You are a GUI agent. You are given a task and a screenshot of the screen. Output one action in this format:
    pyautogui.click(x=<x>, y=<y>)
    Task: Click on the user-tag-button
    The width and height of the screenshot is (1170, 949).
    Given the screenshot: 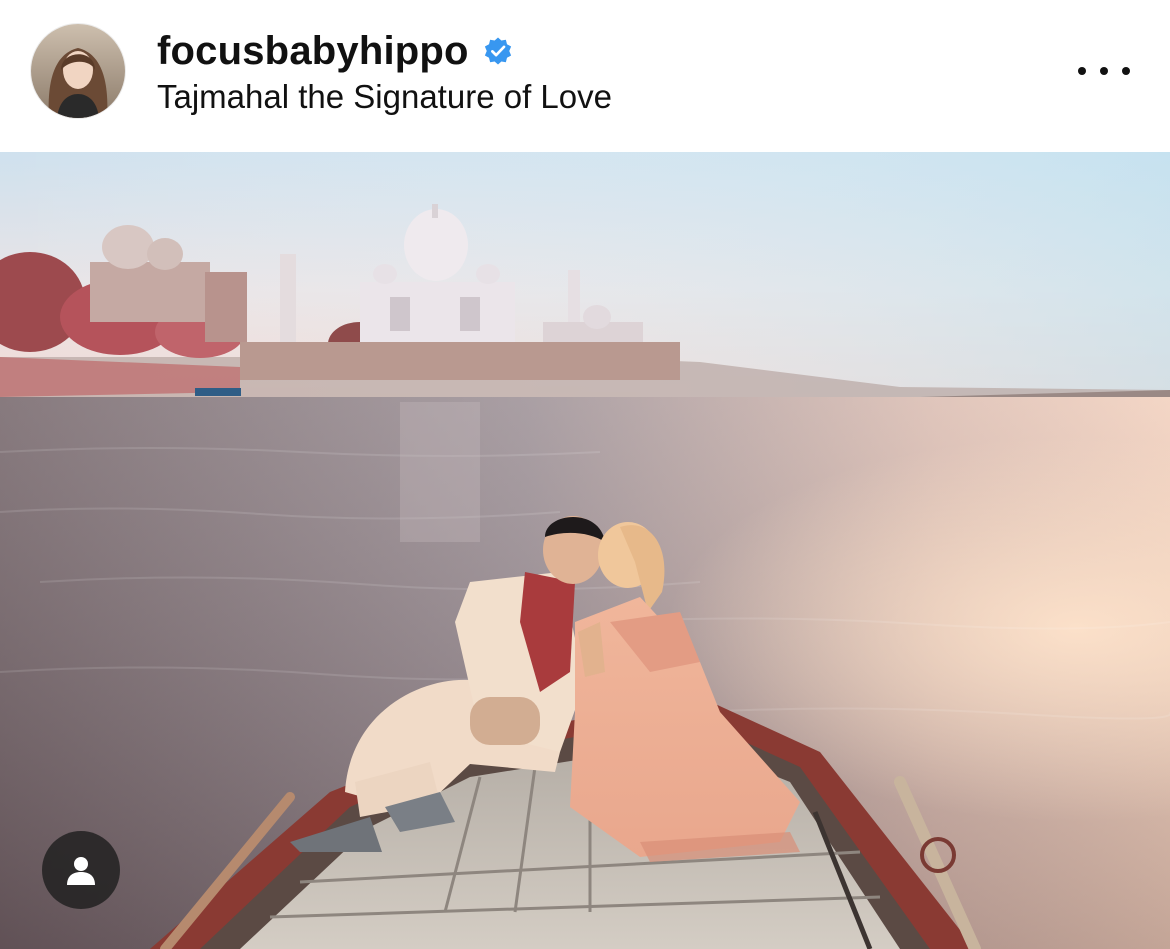 What is the action you would take?
    pyautogui.click(x=81, y=870)
    